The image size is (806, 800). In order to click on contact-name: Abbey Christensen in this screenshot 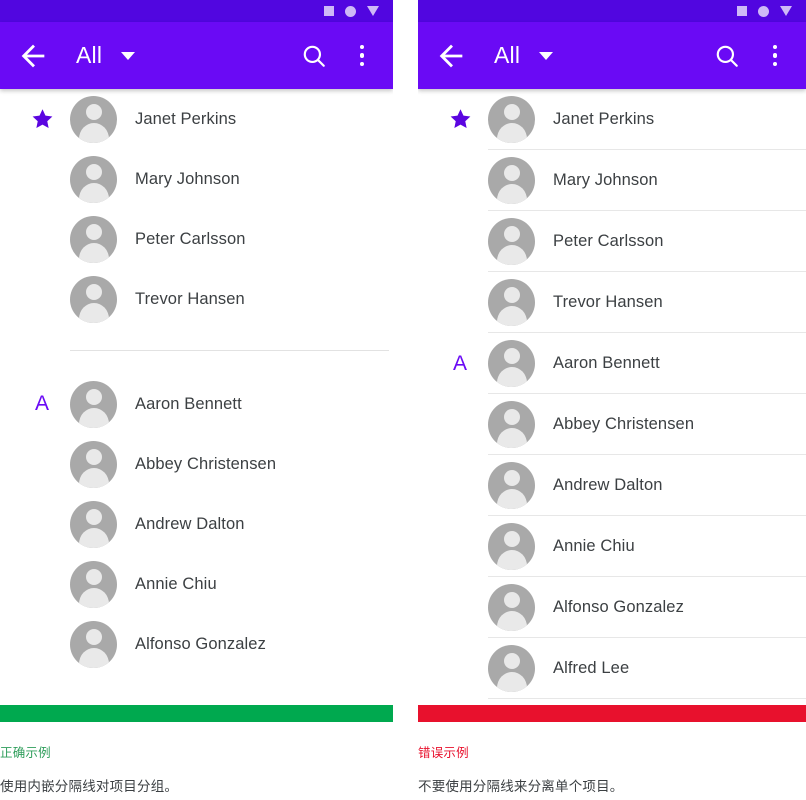, I will do `click(206, 463)`.